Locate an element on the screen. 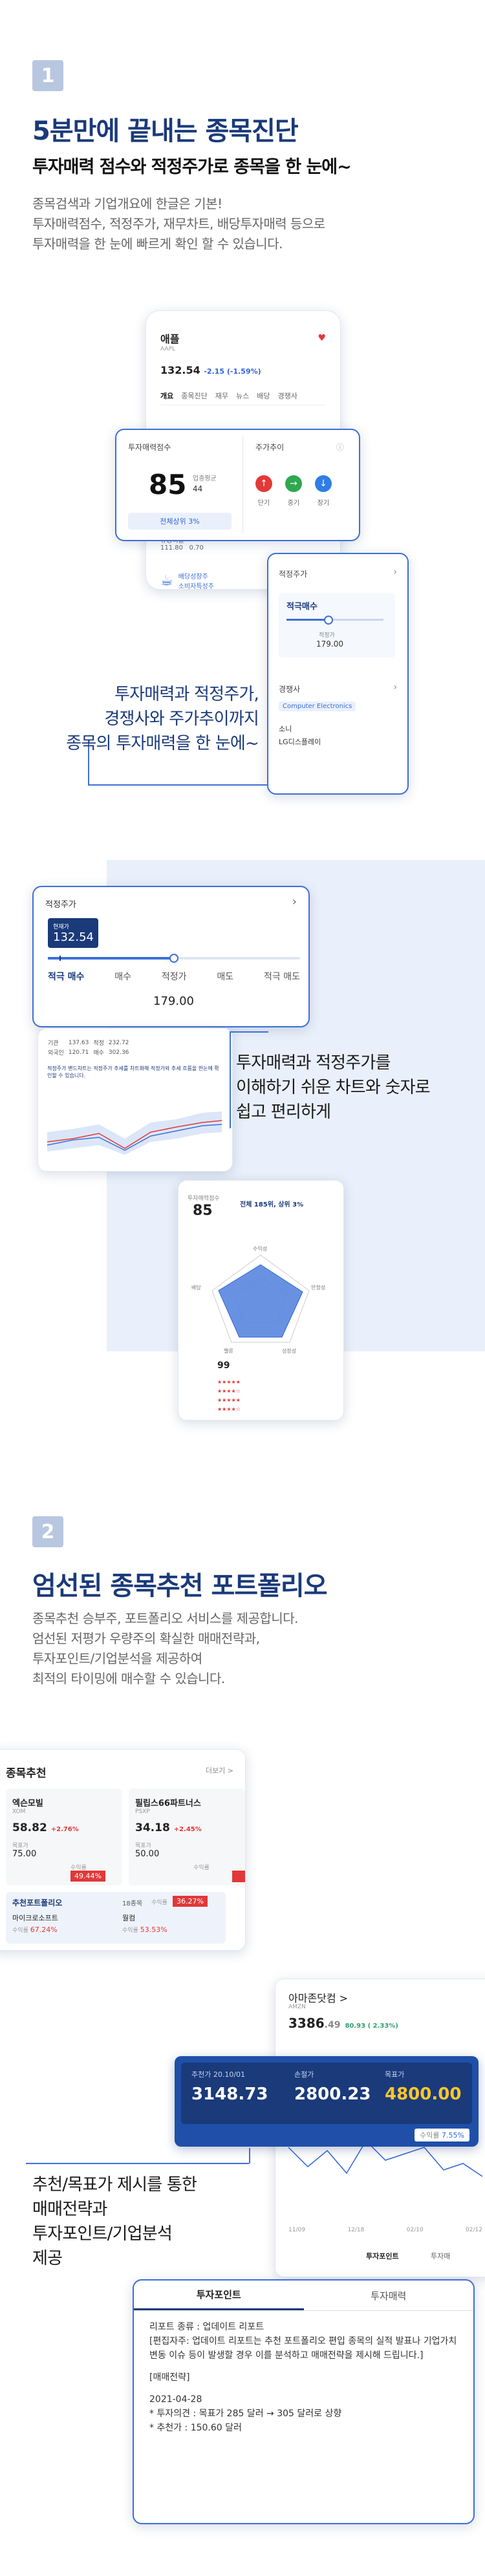  report-tab-point: 투자포인트 is located at coordinates (219, 2295).